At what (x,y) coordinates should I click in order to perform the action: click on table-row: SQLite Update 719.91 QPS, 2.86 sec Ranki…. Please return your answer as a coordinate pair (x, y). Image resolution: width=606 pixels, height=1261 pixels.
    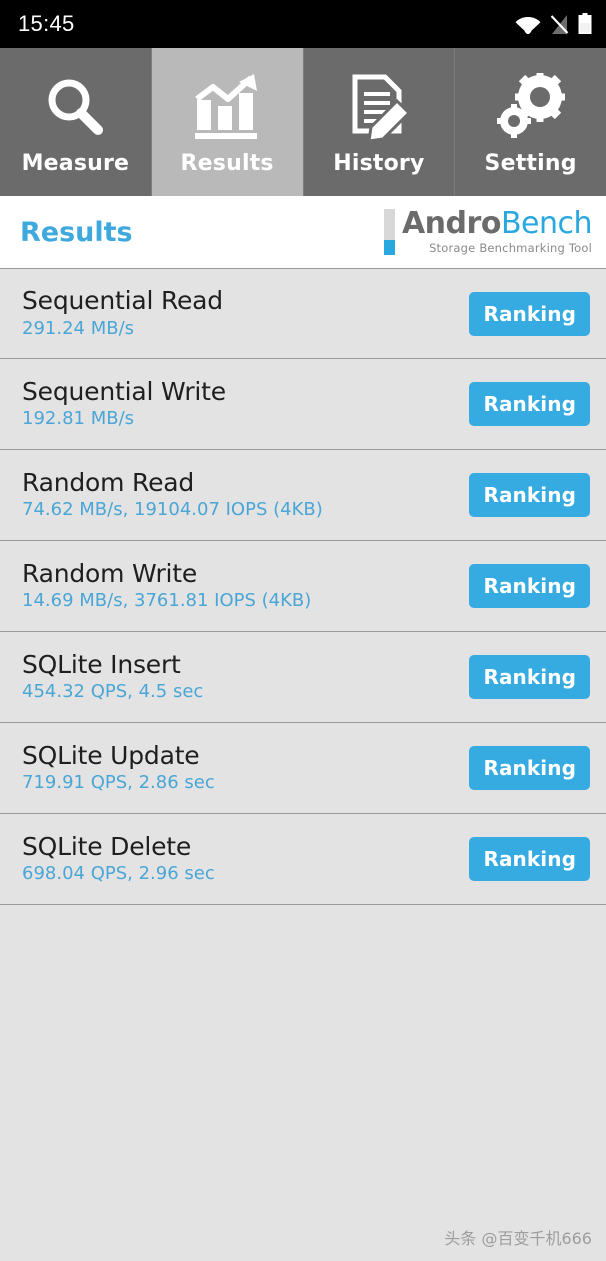
    Looking at the image, I should click on (303, 768).